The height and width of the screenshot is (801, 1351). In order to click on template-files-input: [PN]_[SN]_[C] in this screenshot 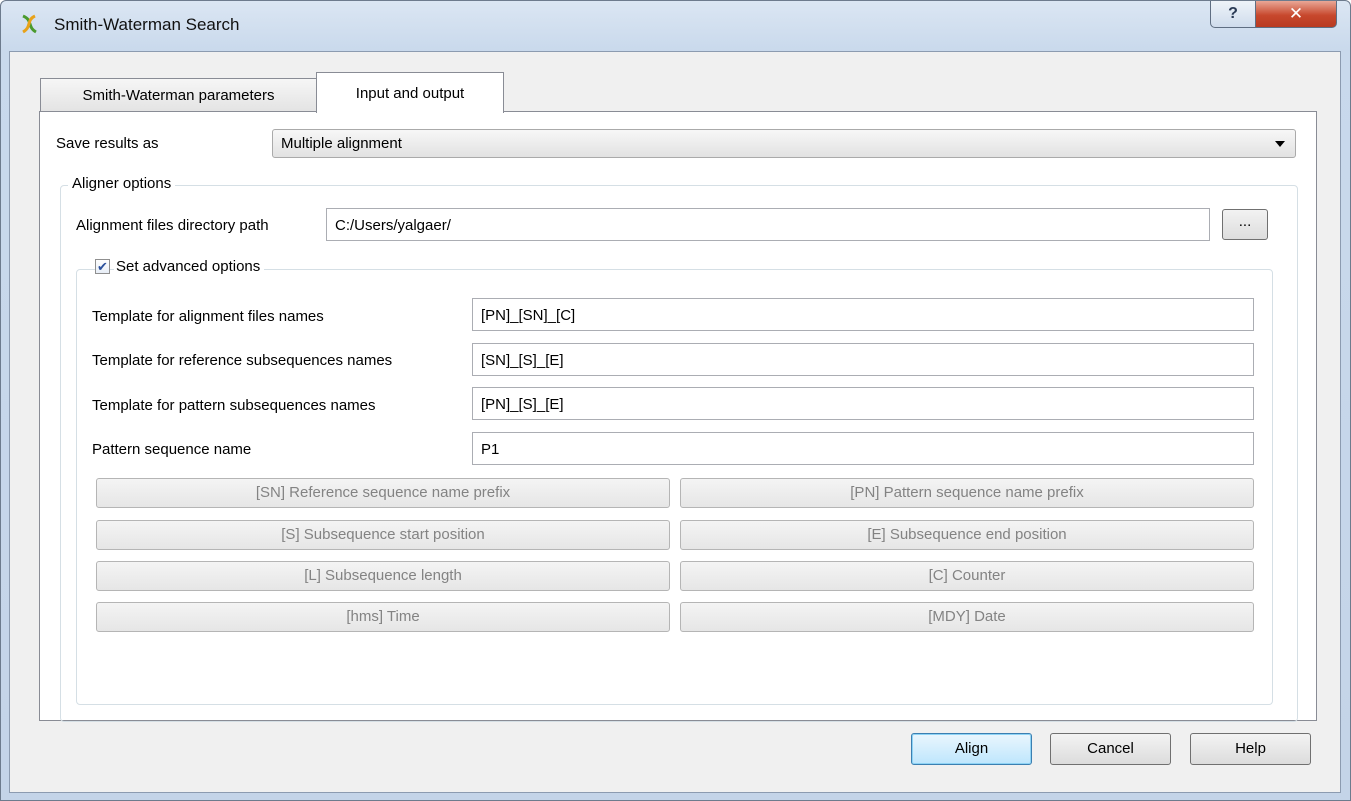, I will do `click(863, 314)`.